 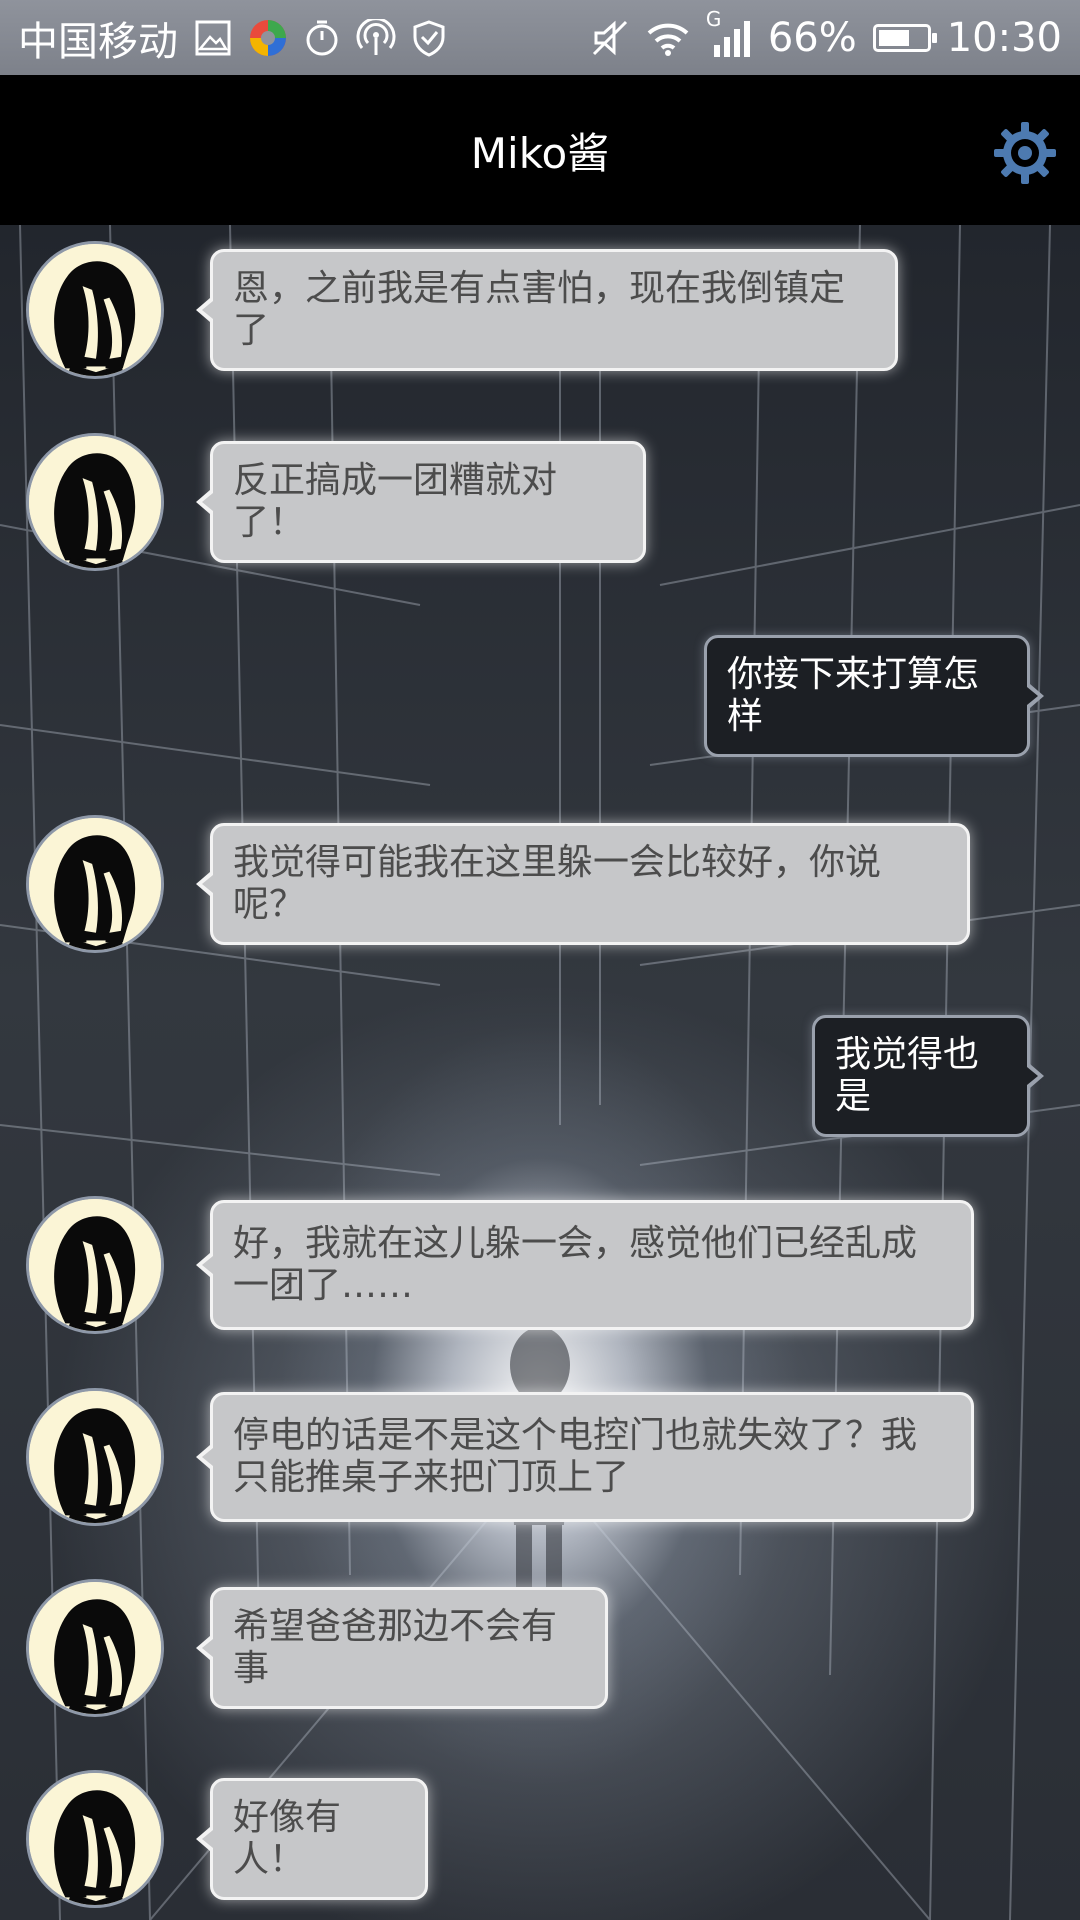 I want to click on message-row: 恩，之前我是有点害怕，现在我倒镇定了, so click(x=540, y=310).